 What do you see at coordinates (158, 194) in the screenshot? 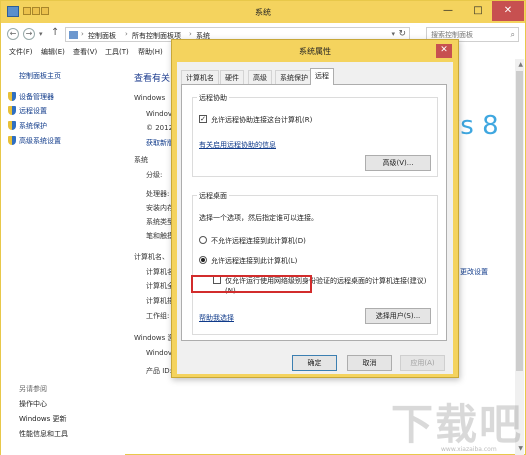
I see `processor-label: 处理器:` at bounding box center [158, 194].